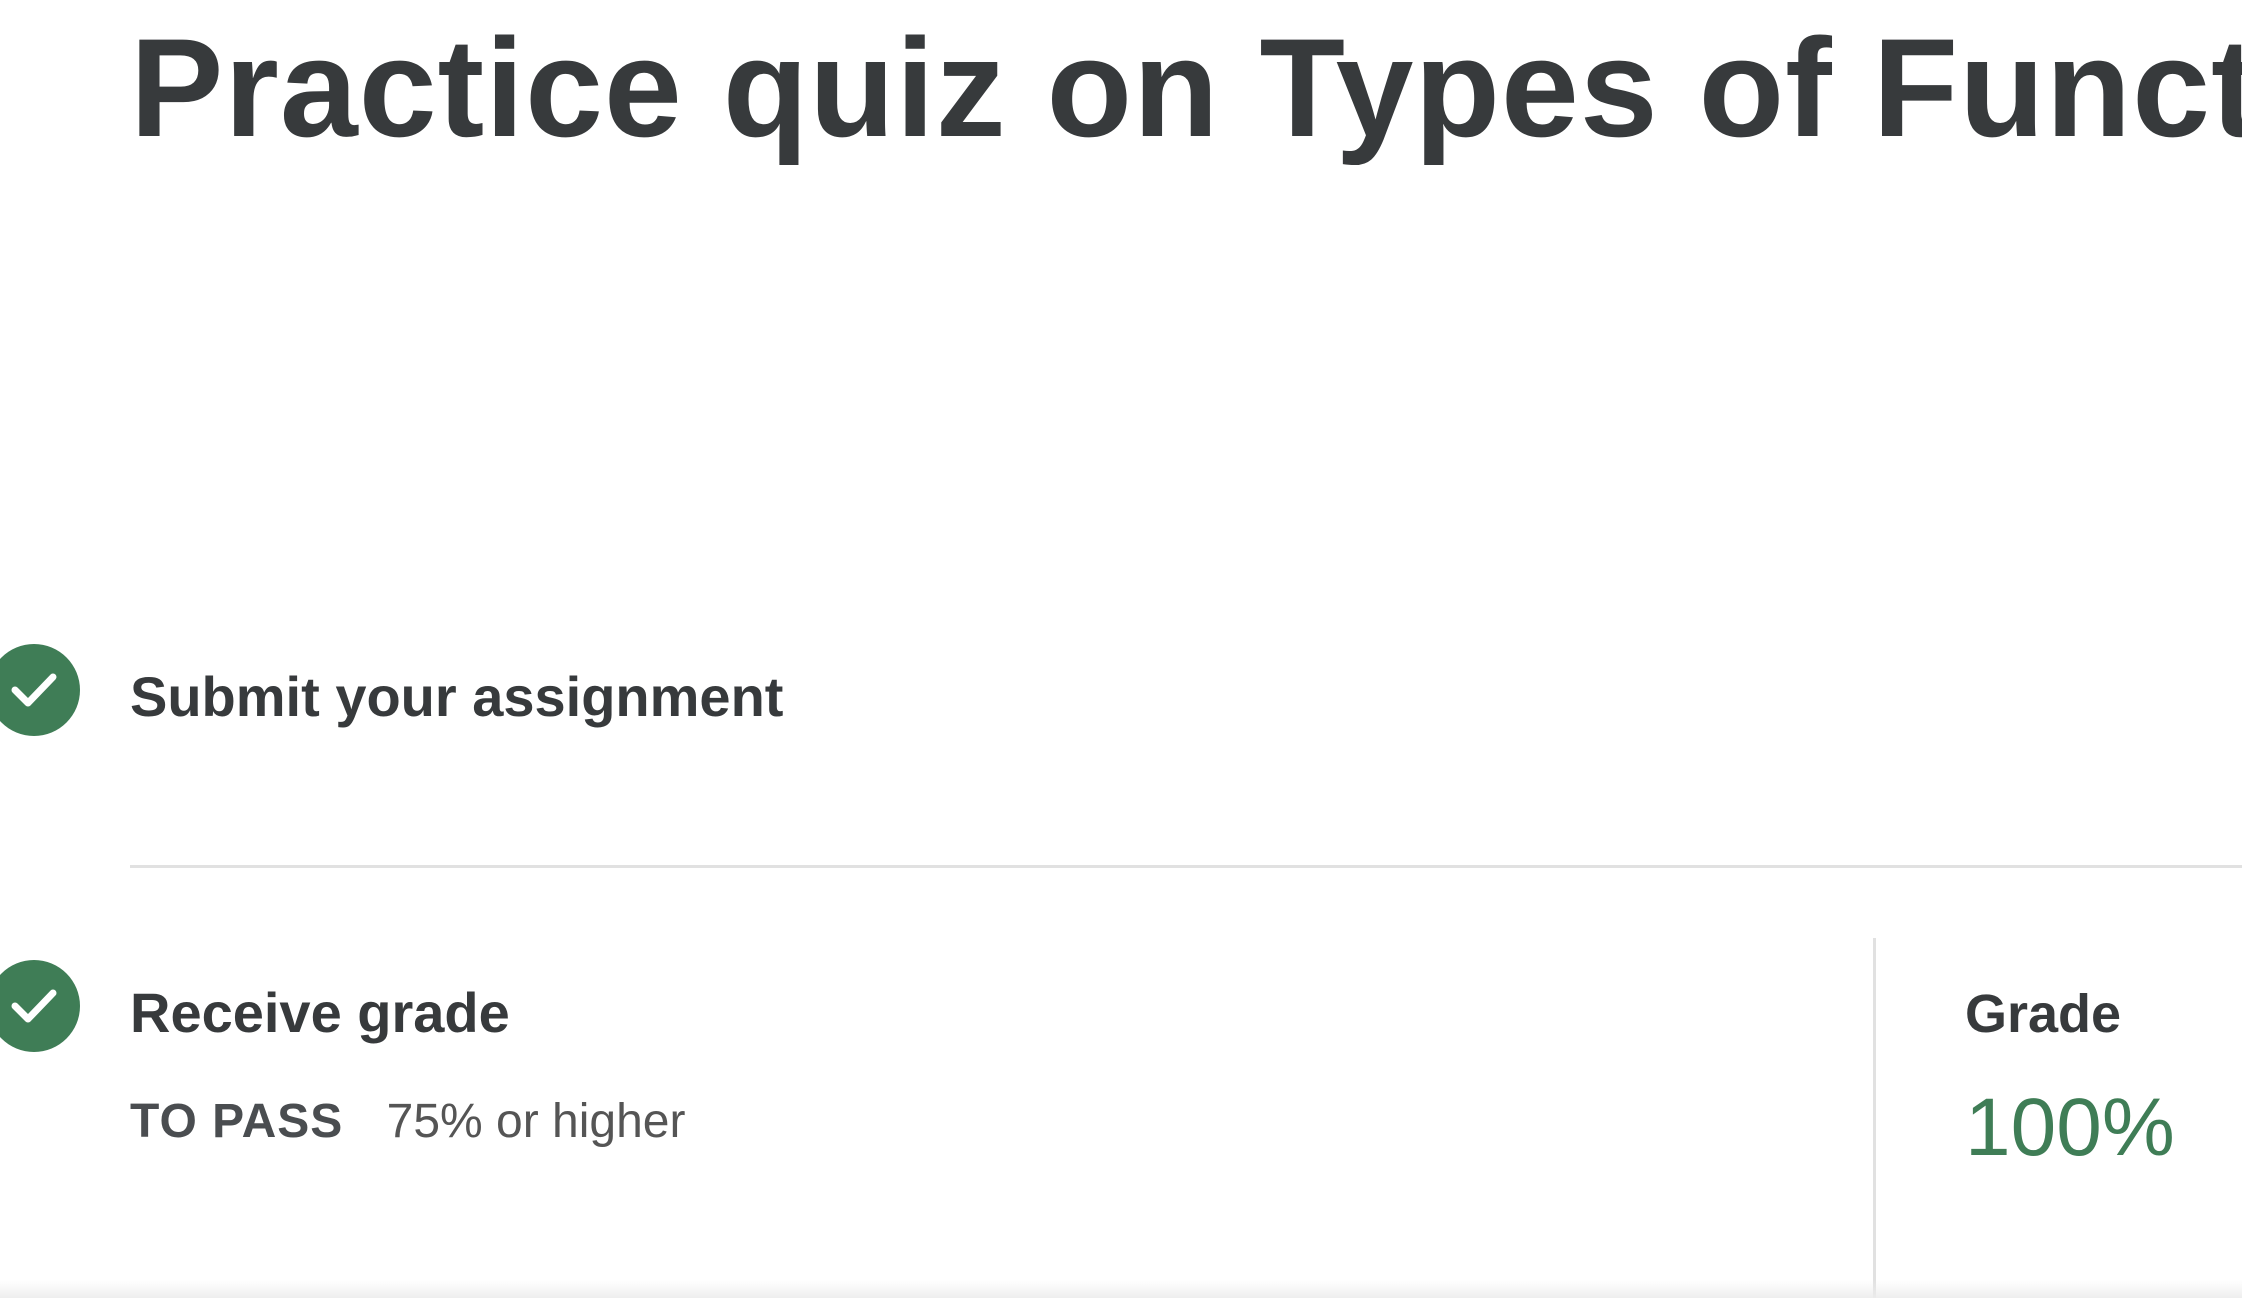 This screenshot has height=1298, width=2242. I want to click on pass-requirement-value: 75% or higher, so click(536, 1121).